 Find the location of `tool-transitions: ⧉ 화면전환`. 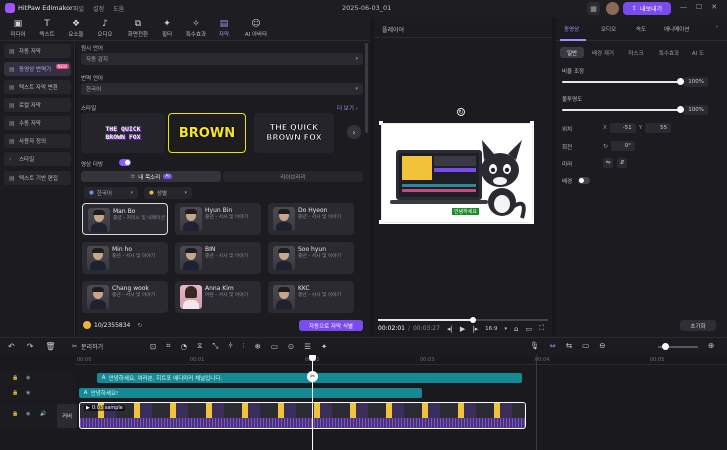

tool-transitions: ⧉ 화면전환 is located at coordinates (138, 28).